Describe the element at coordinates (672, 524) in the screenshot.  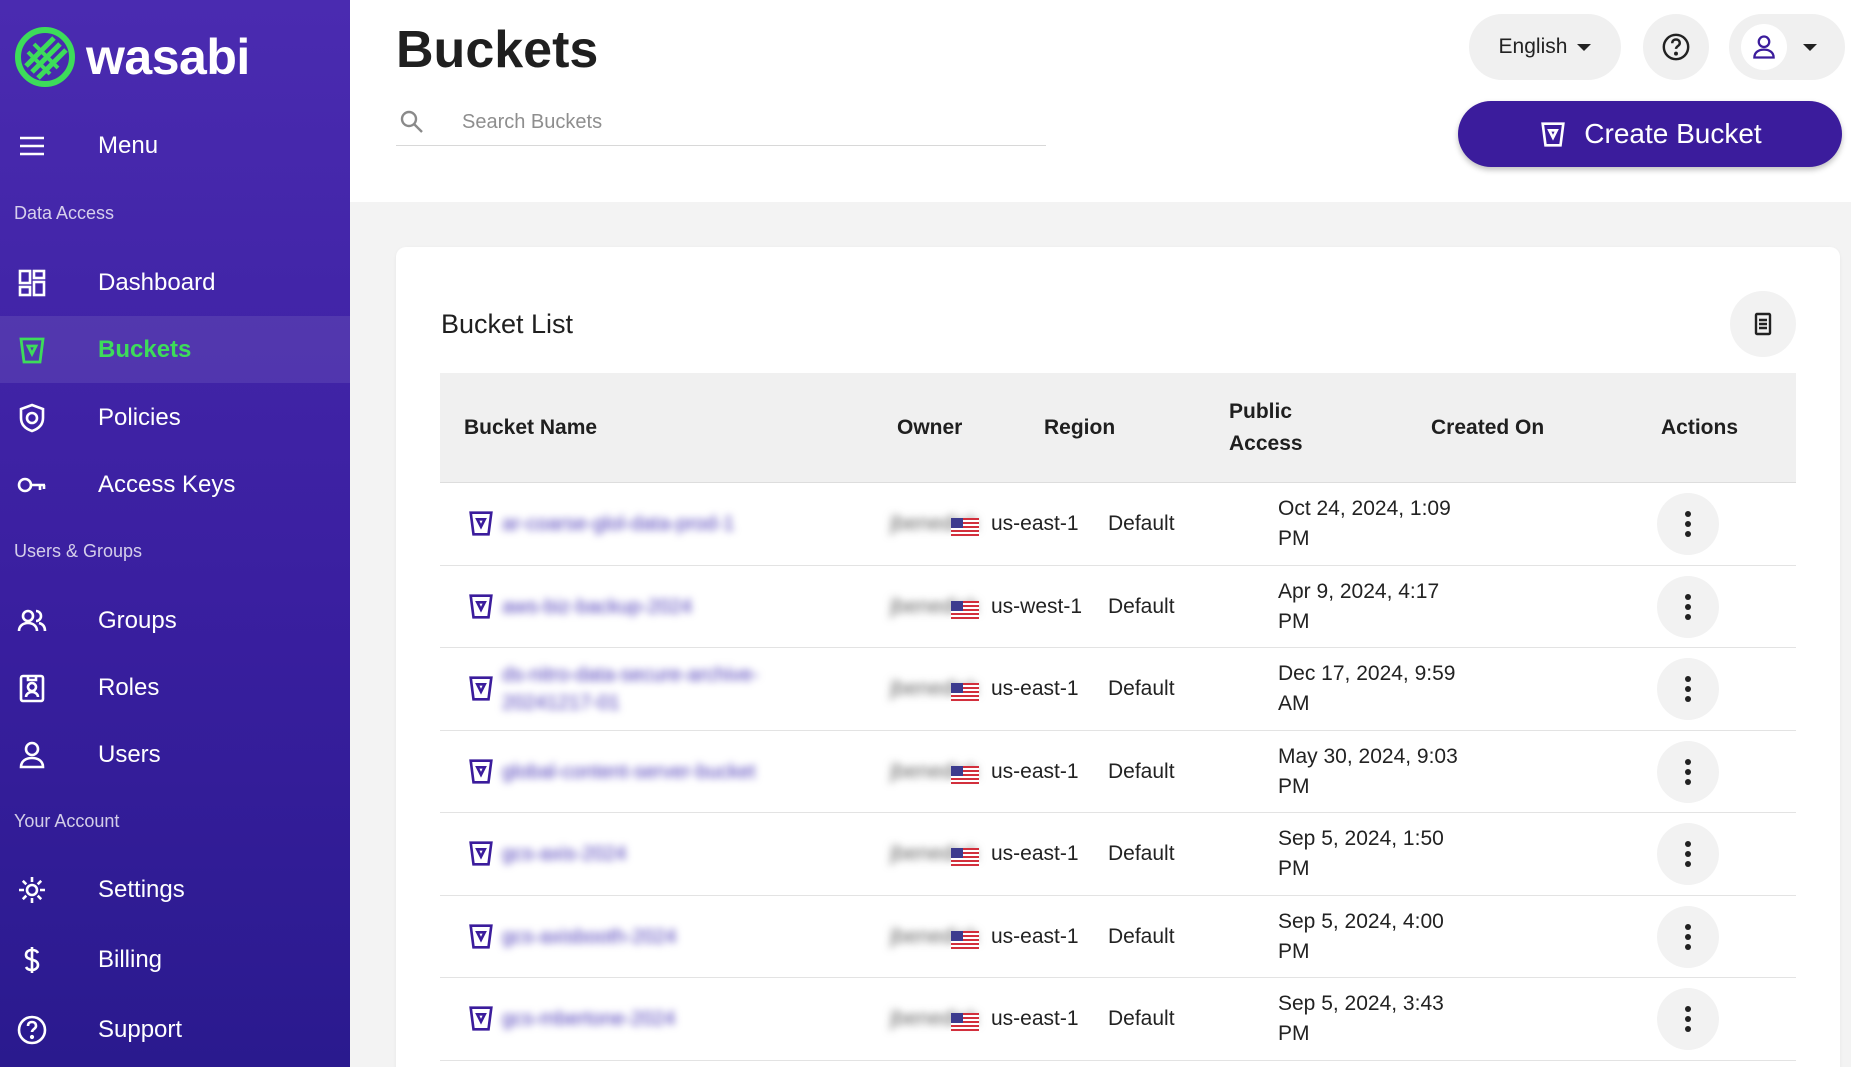
I see `bucket-name-link: ar-coarse-glol-data-prod-1` at that location.